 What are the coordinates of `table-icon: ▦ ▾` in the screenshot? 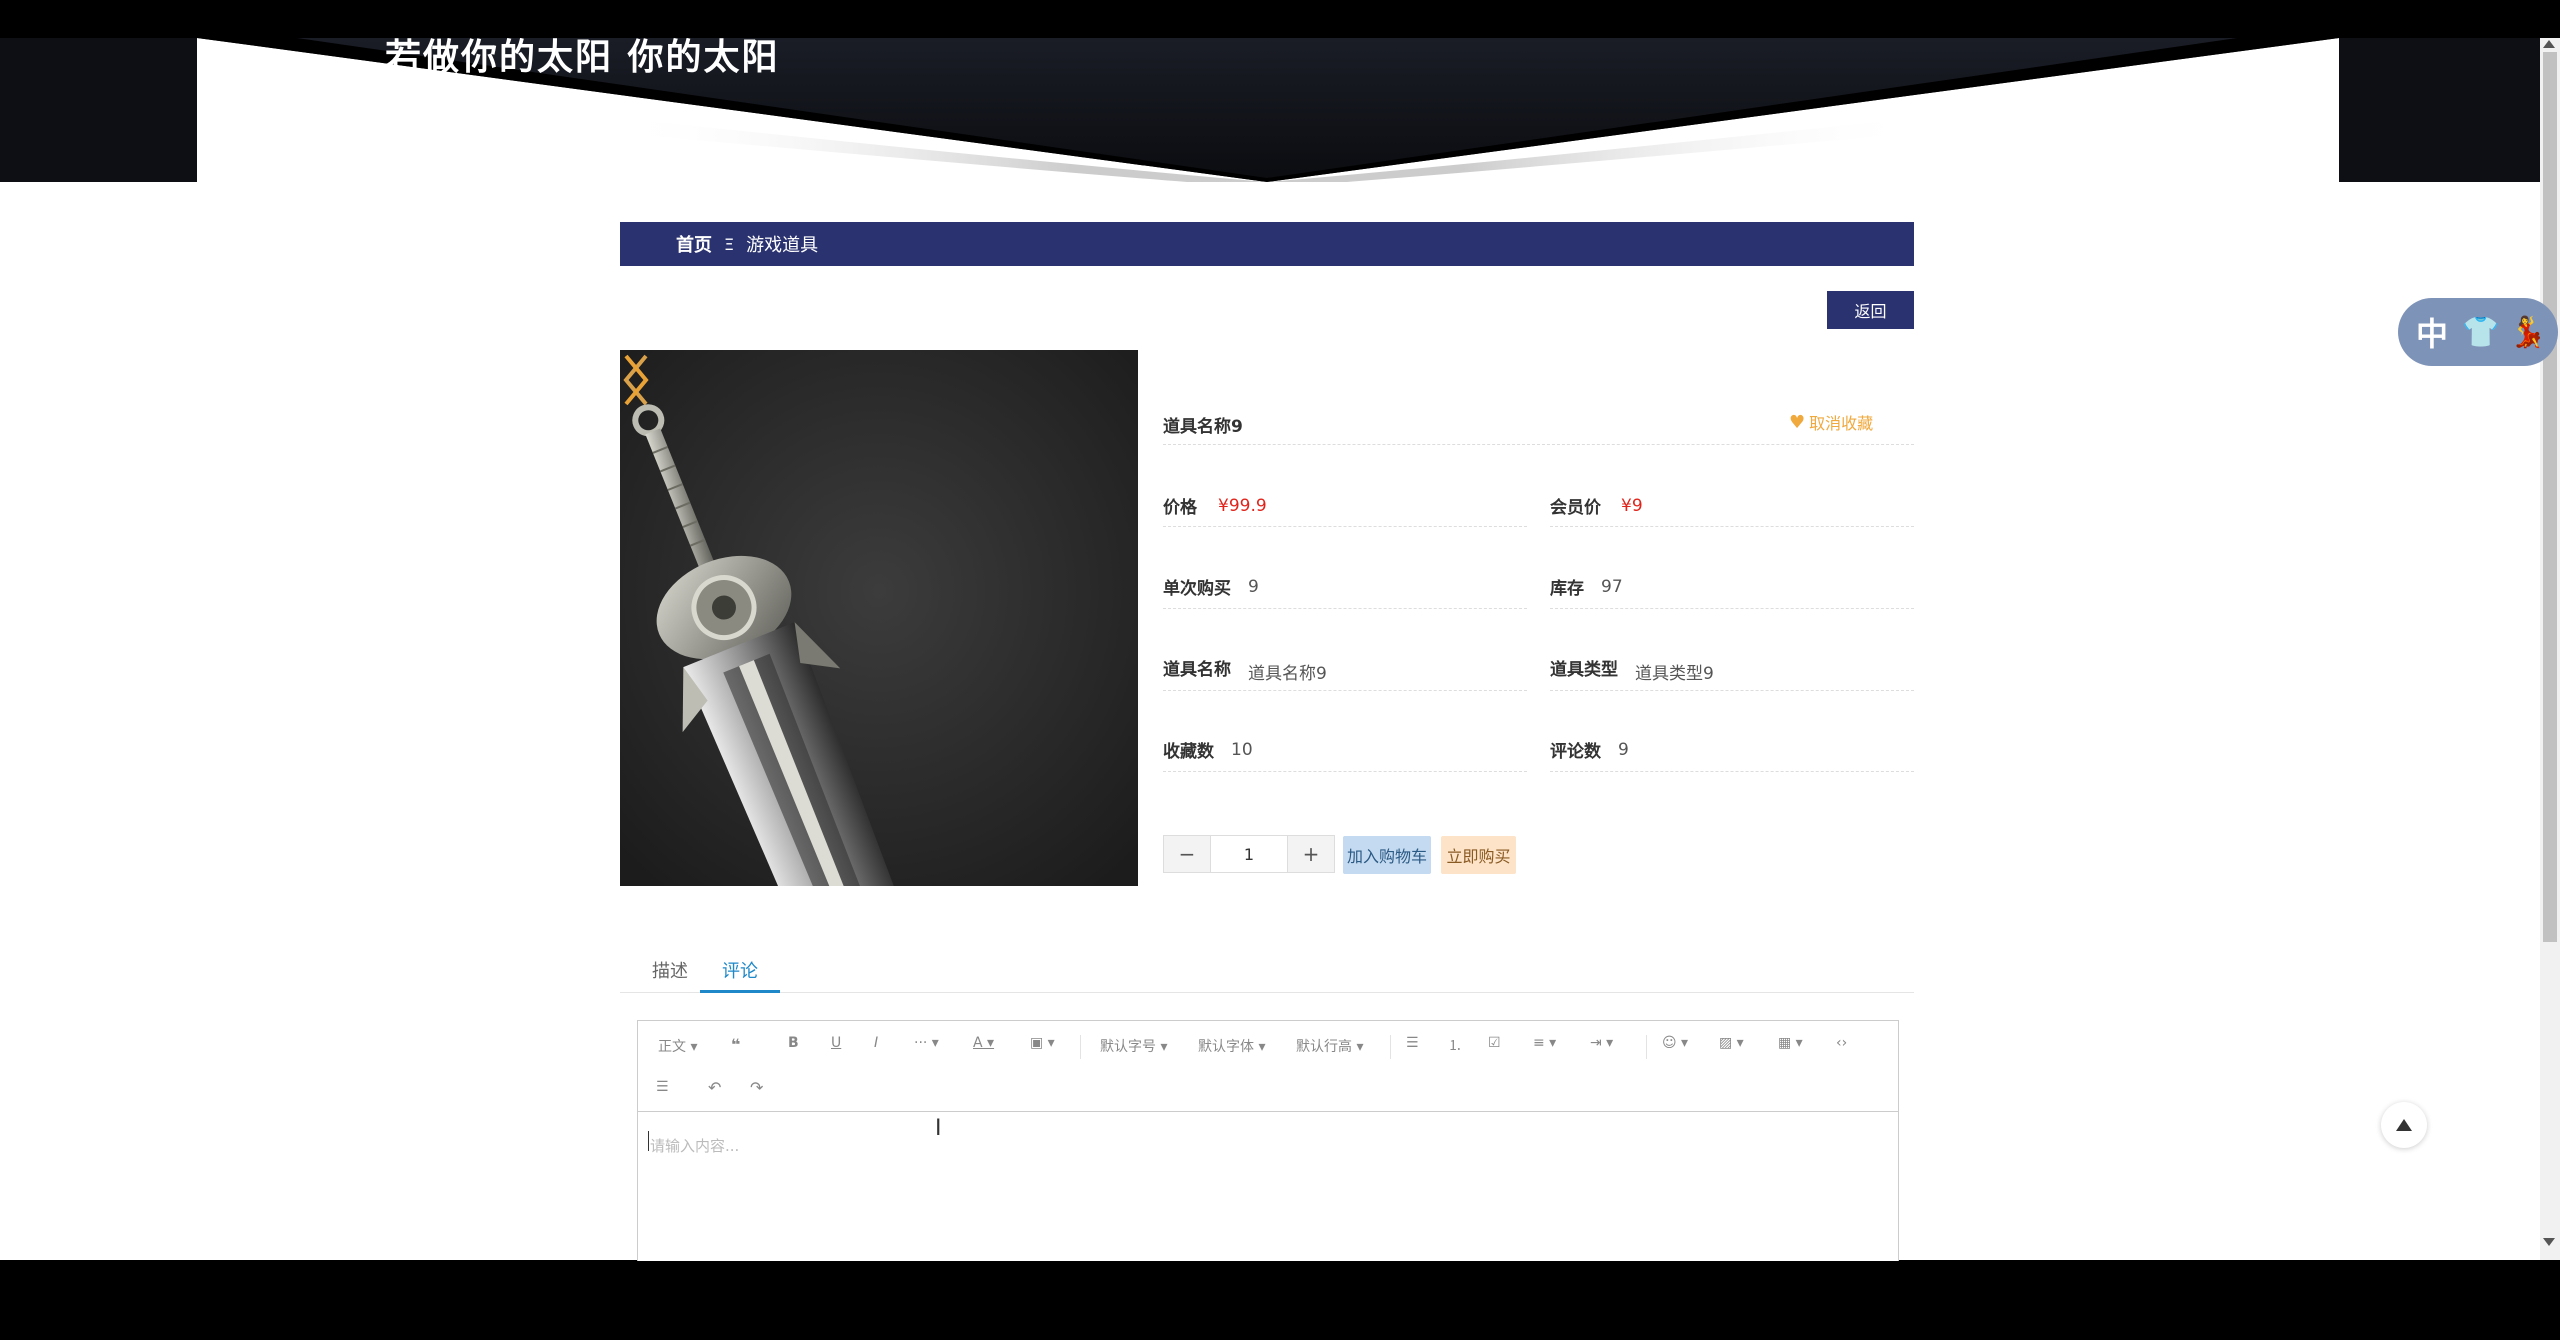 It's located at (1790, 1043).